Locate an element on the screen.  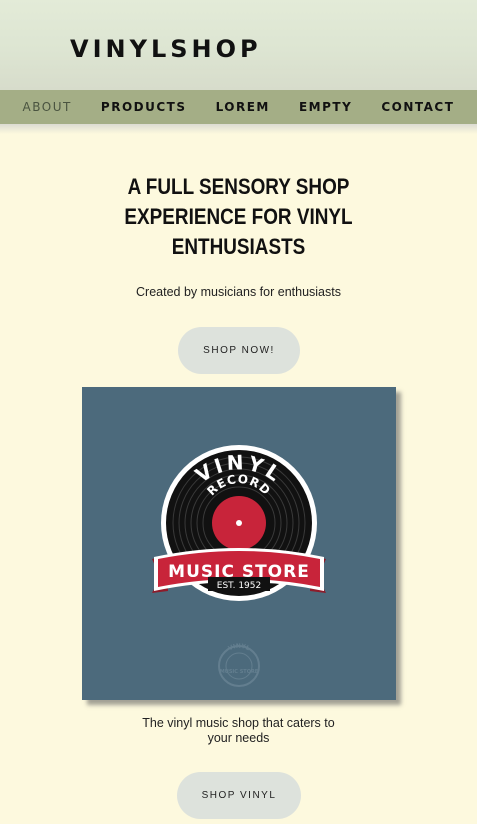
svg-text: VINYL is located at coordinates (239, 648).